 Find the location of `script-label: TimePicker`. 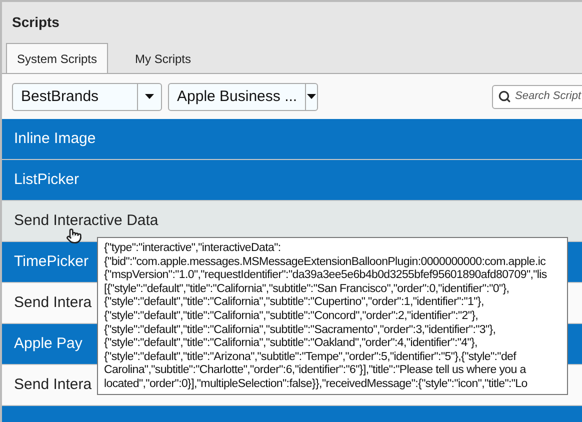

script-label: TimePicker is located at coordinates (51, 262).